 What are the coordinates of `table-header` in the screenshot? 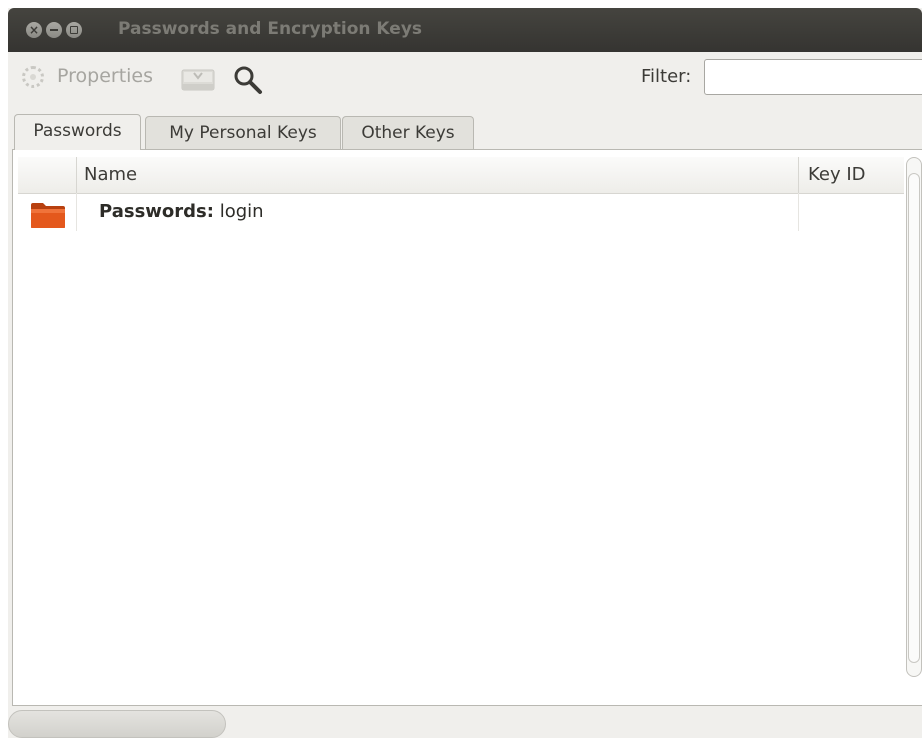 It's located at (461, 175).